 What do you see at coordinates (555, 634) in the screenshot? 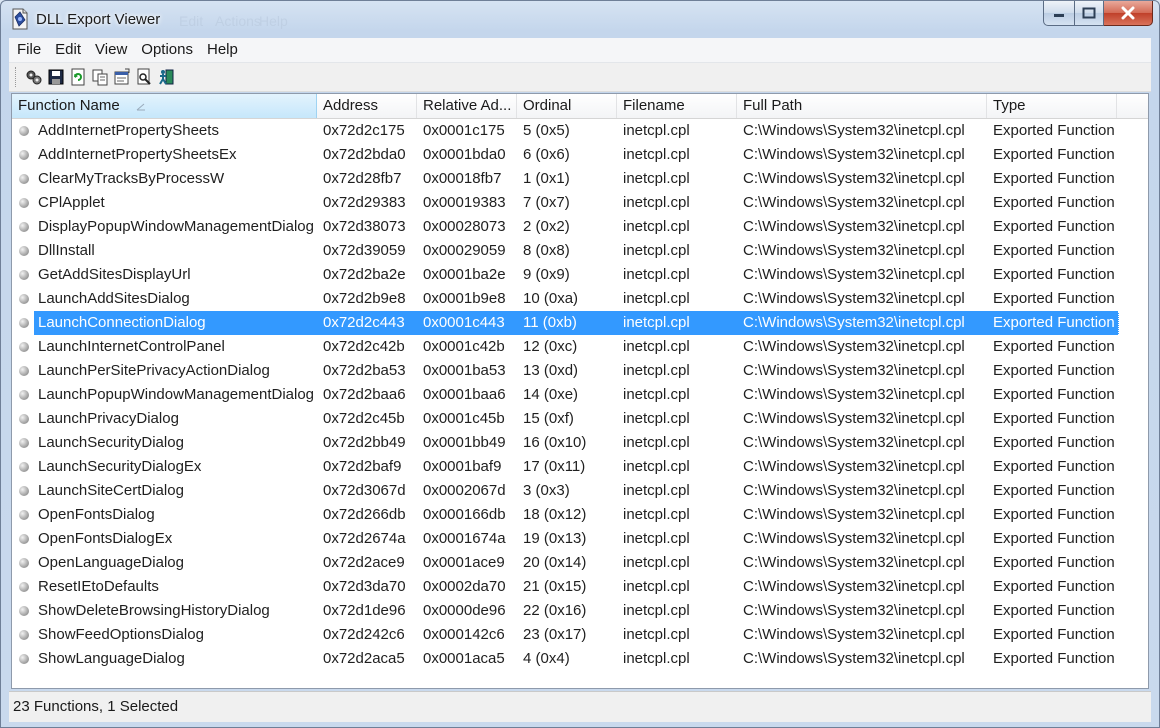
I see `cell-ordinal: 23 (0x17)` at bounding box center [555, 634].